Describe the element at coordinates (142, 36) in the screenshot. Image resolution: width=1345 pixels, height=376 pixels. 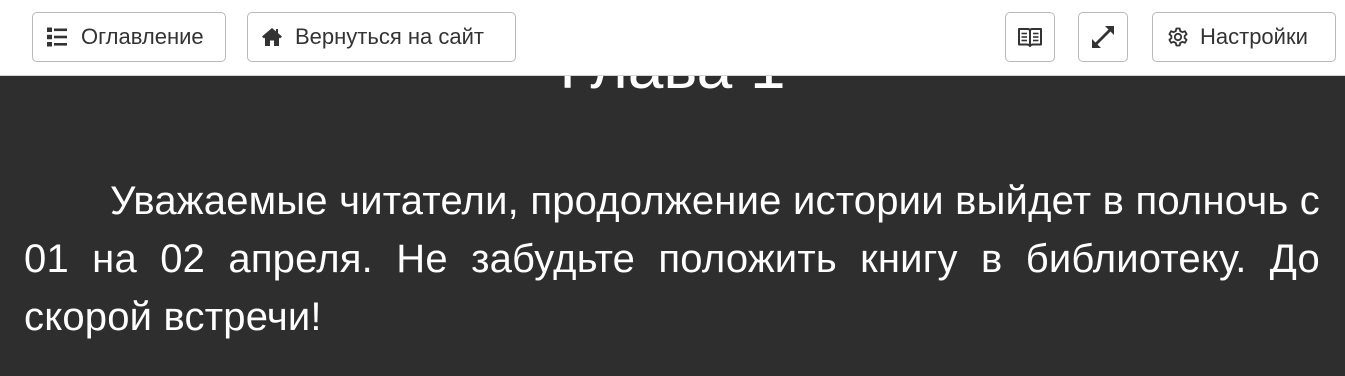
I see `table-of-contents-label: Оглавление` at that location.